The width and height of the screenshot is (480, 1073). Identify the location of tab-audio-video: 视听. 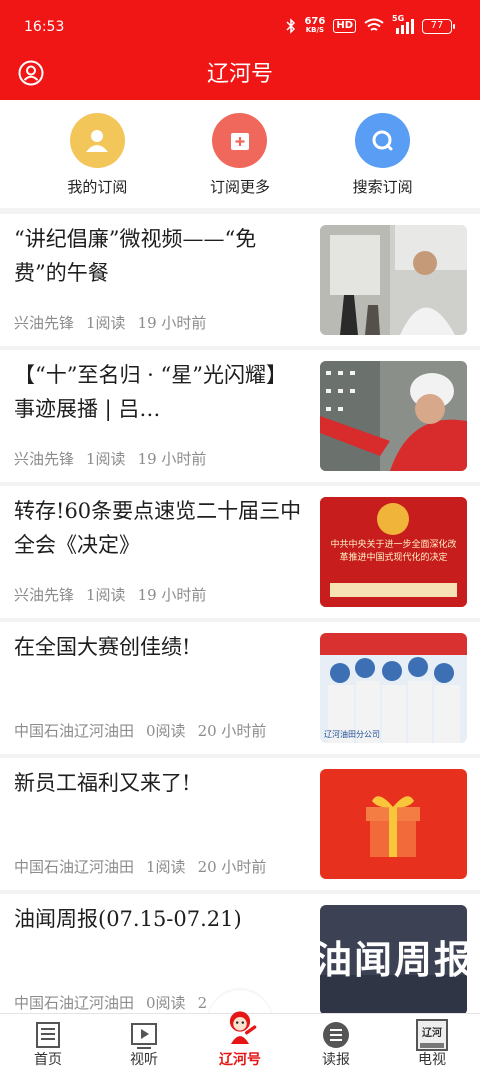
(144, 1043).